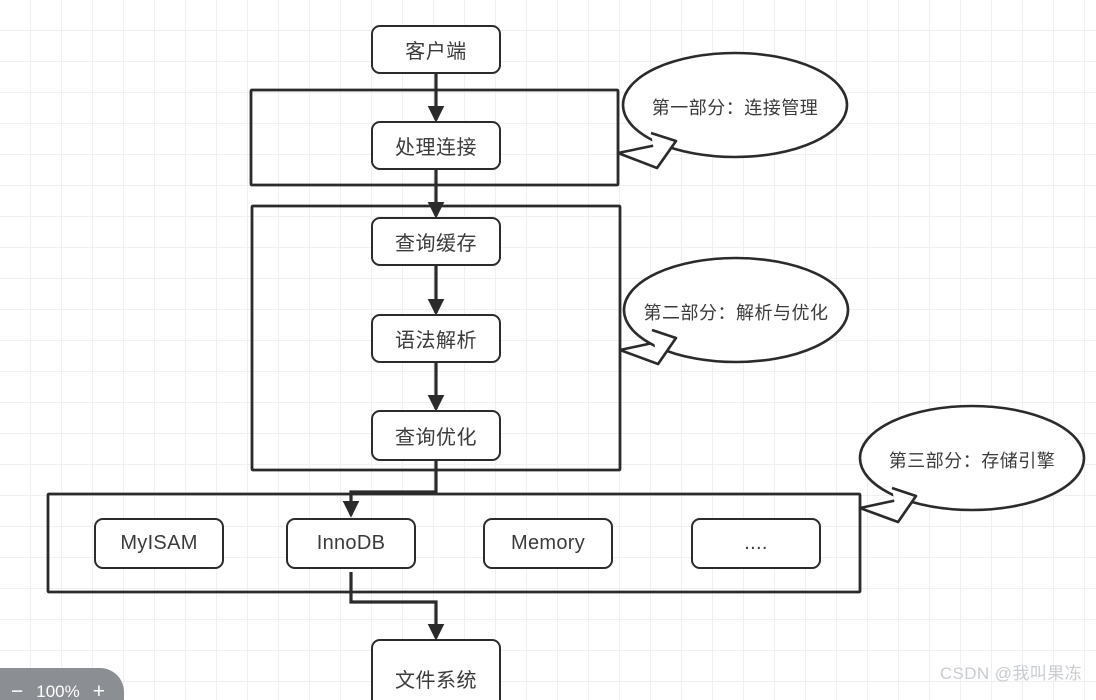 Image resolution: width=1096 pixels, height=700 pixels. I want to click on node-innodb: InnoDB, so click(351, 543).